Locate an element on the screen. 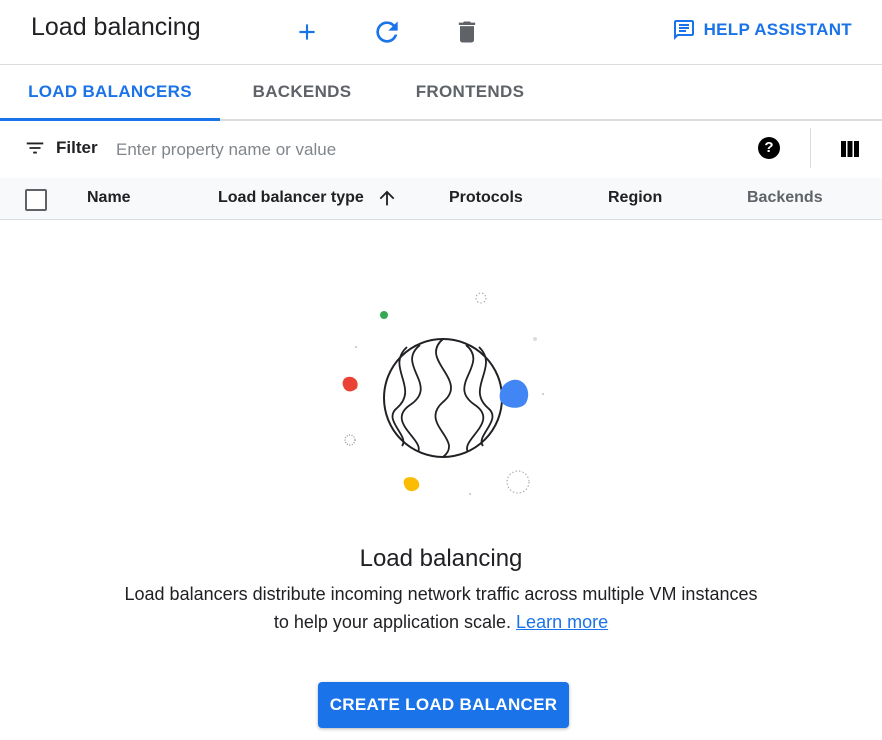 This screenshot has width=882, height=740. column-header-backends: Backends is located at coordinates (785, 198).